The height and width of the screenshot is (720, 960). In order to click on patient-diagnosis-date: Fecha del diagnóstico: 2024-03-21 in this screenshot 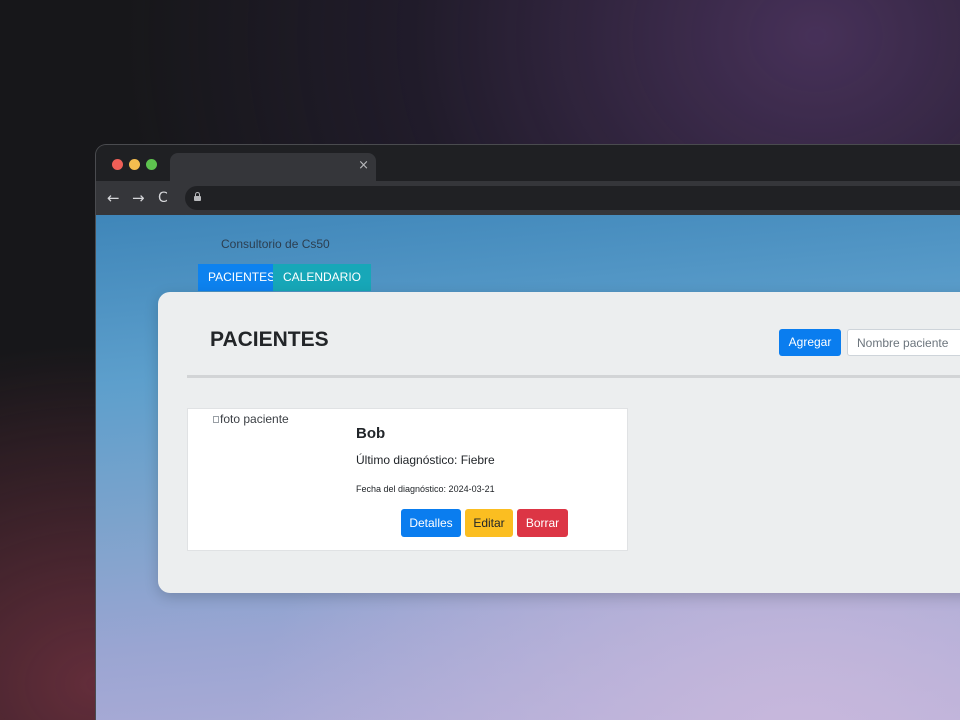, I will do `click(425, 489)`.